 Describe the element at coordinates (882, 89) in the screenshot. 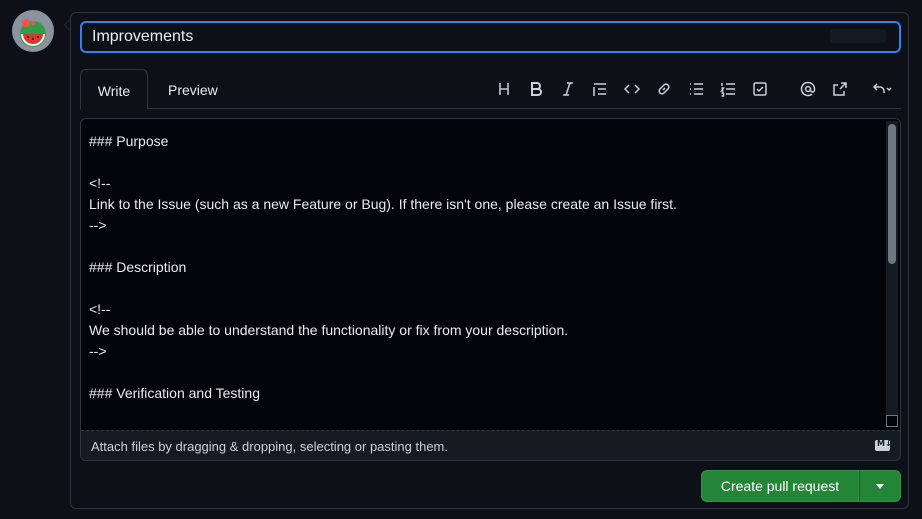

I see `undo-icon` at that location.